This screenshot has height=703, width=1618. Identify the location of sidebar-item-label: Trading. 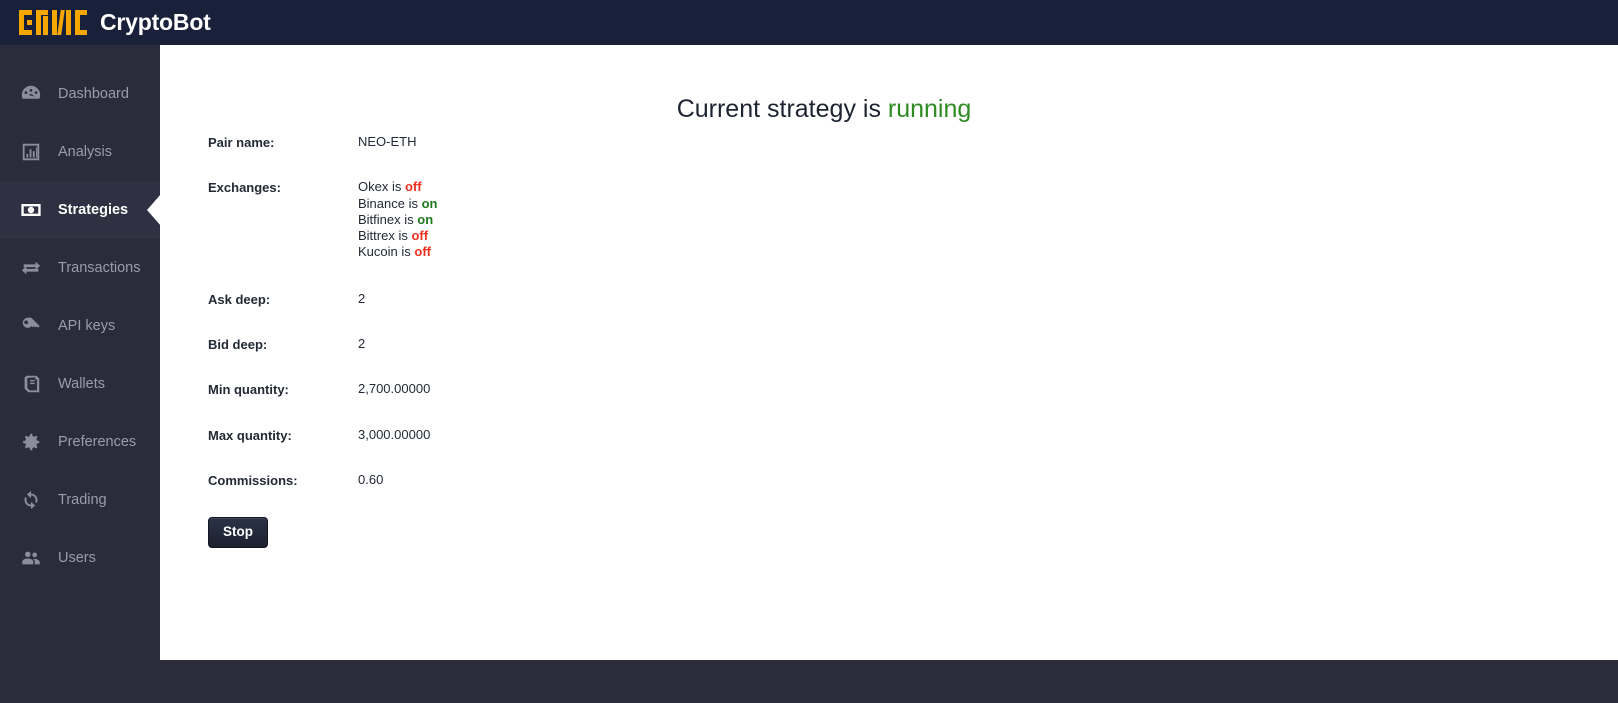
(82, 500).